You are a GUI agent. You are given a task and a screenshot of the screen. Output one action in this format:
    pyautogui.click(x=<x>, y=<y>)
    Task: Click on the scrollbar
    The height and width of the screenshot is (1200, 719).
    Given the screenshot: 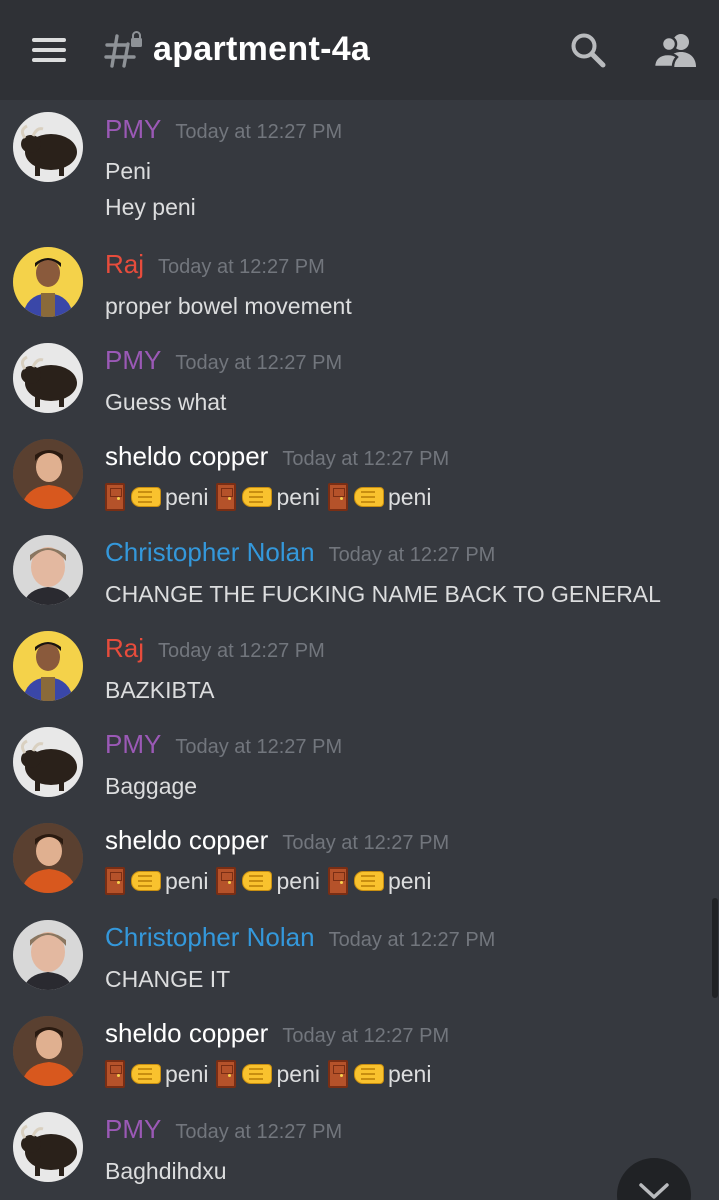 What is the action you would take?
    pyautogui.click(x=715, y=948)
    